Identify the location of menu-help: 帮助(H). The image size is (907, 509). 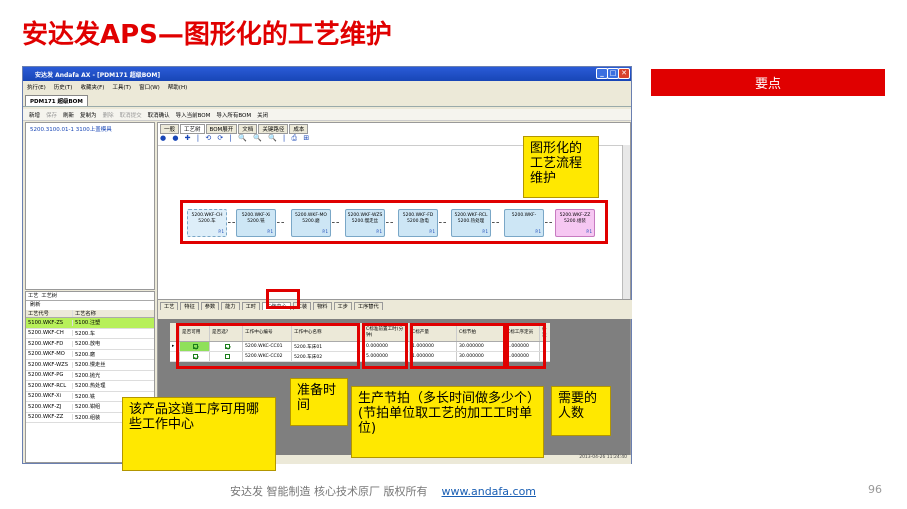
(177, 87).